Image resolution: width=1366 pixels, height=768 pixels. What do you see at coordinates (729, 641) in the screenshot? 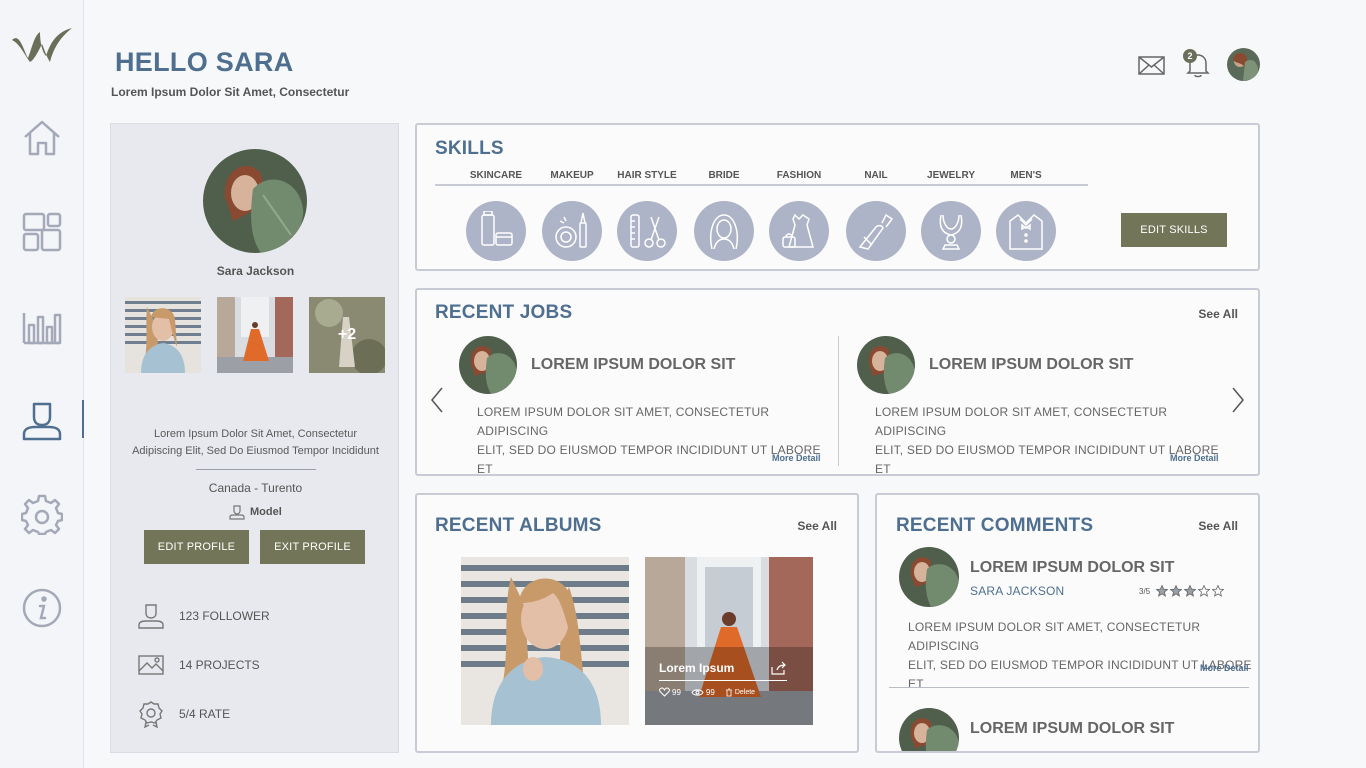
I see `album-cover-featured: Lorem Ipsum 99 99 Delete` at bounding box center [729, 641].